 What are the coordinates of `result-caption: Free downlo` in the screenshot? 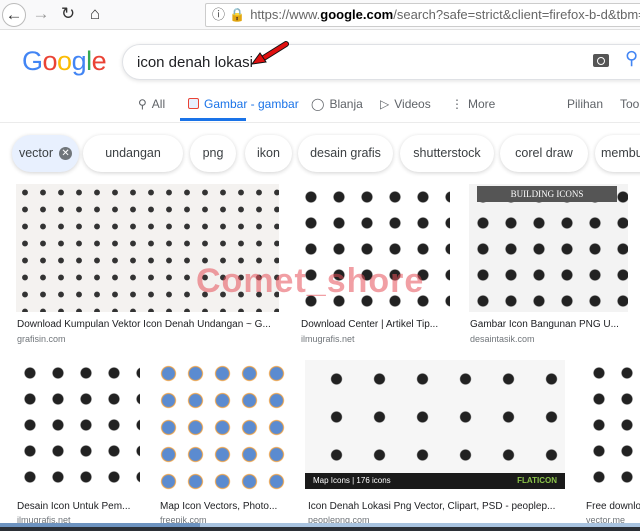 It's located at (613, 506).